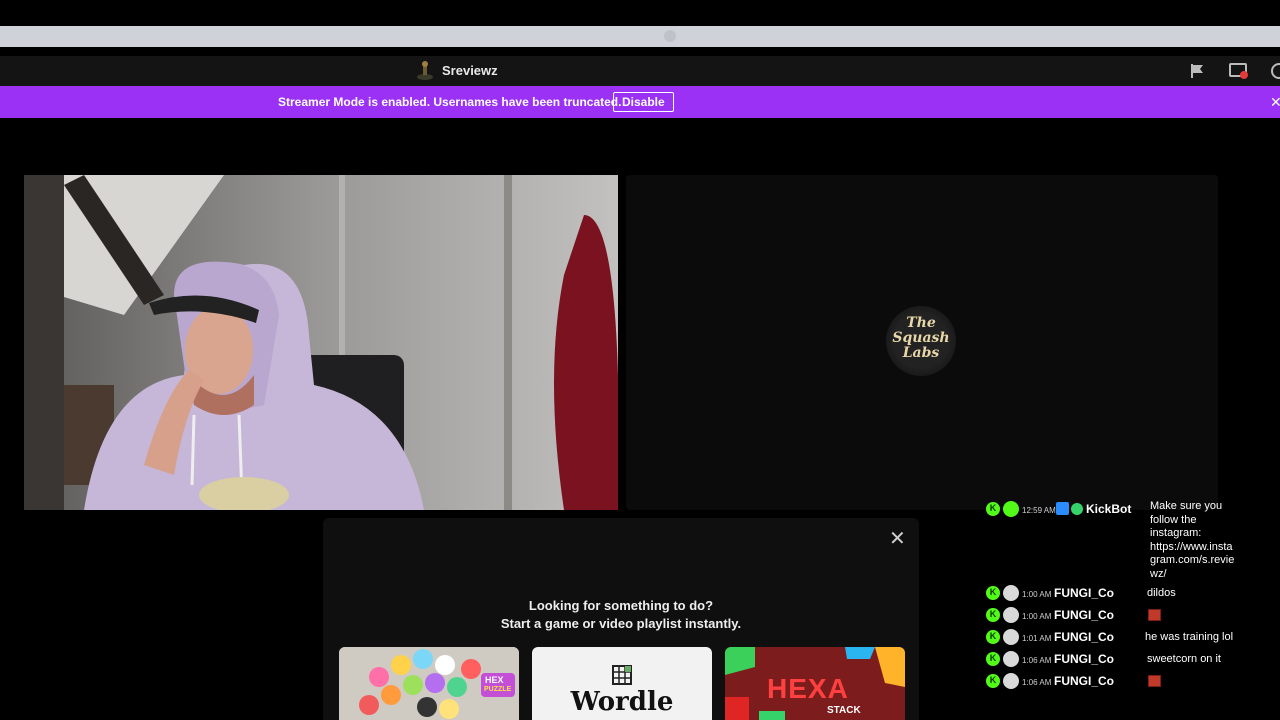  I want to click on channel-name: Sreviewz, so click(470, 70).